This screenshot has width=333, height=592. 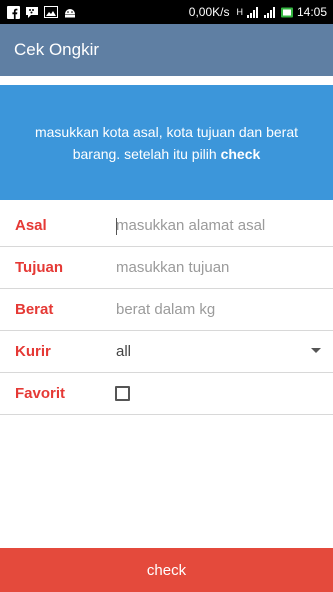 What do you see at coordinates (218, 351) in the screenshot?
I see `kurir-select: all` at bounding box center [218, 351].